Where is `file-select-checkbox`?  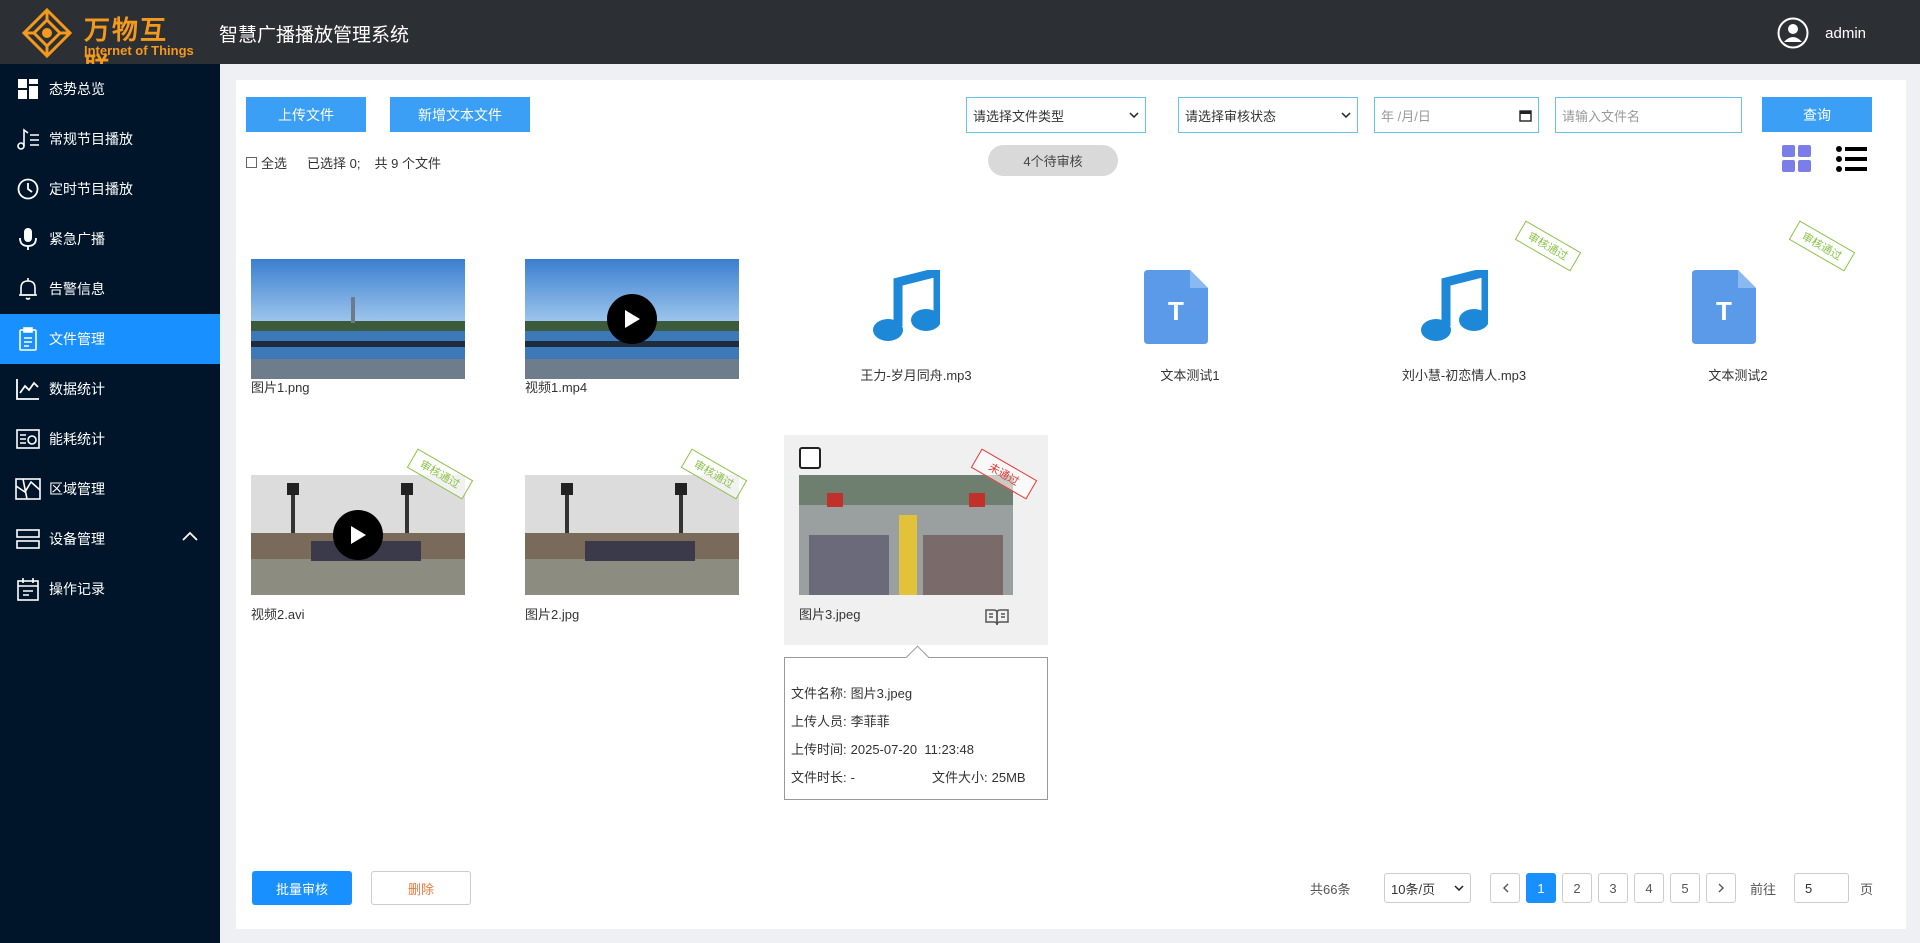
file-select-checkbox is located at coordinates (810, 458).